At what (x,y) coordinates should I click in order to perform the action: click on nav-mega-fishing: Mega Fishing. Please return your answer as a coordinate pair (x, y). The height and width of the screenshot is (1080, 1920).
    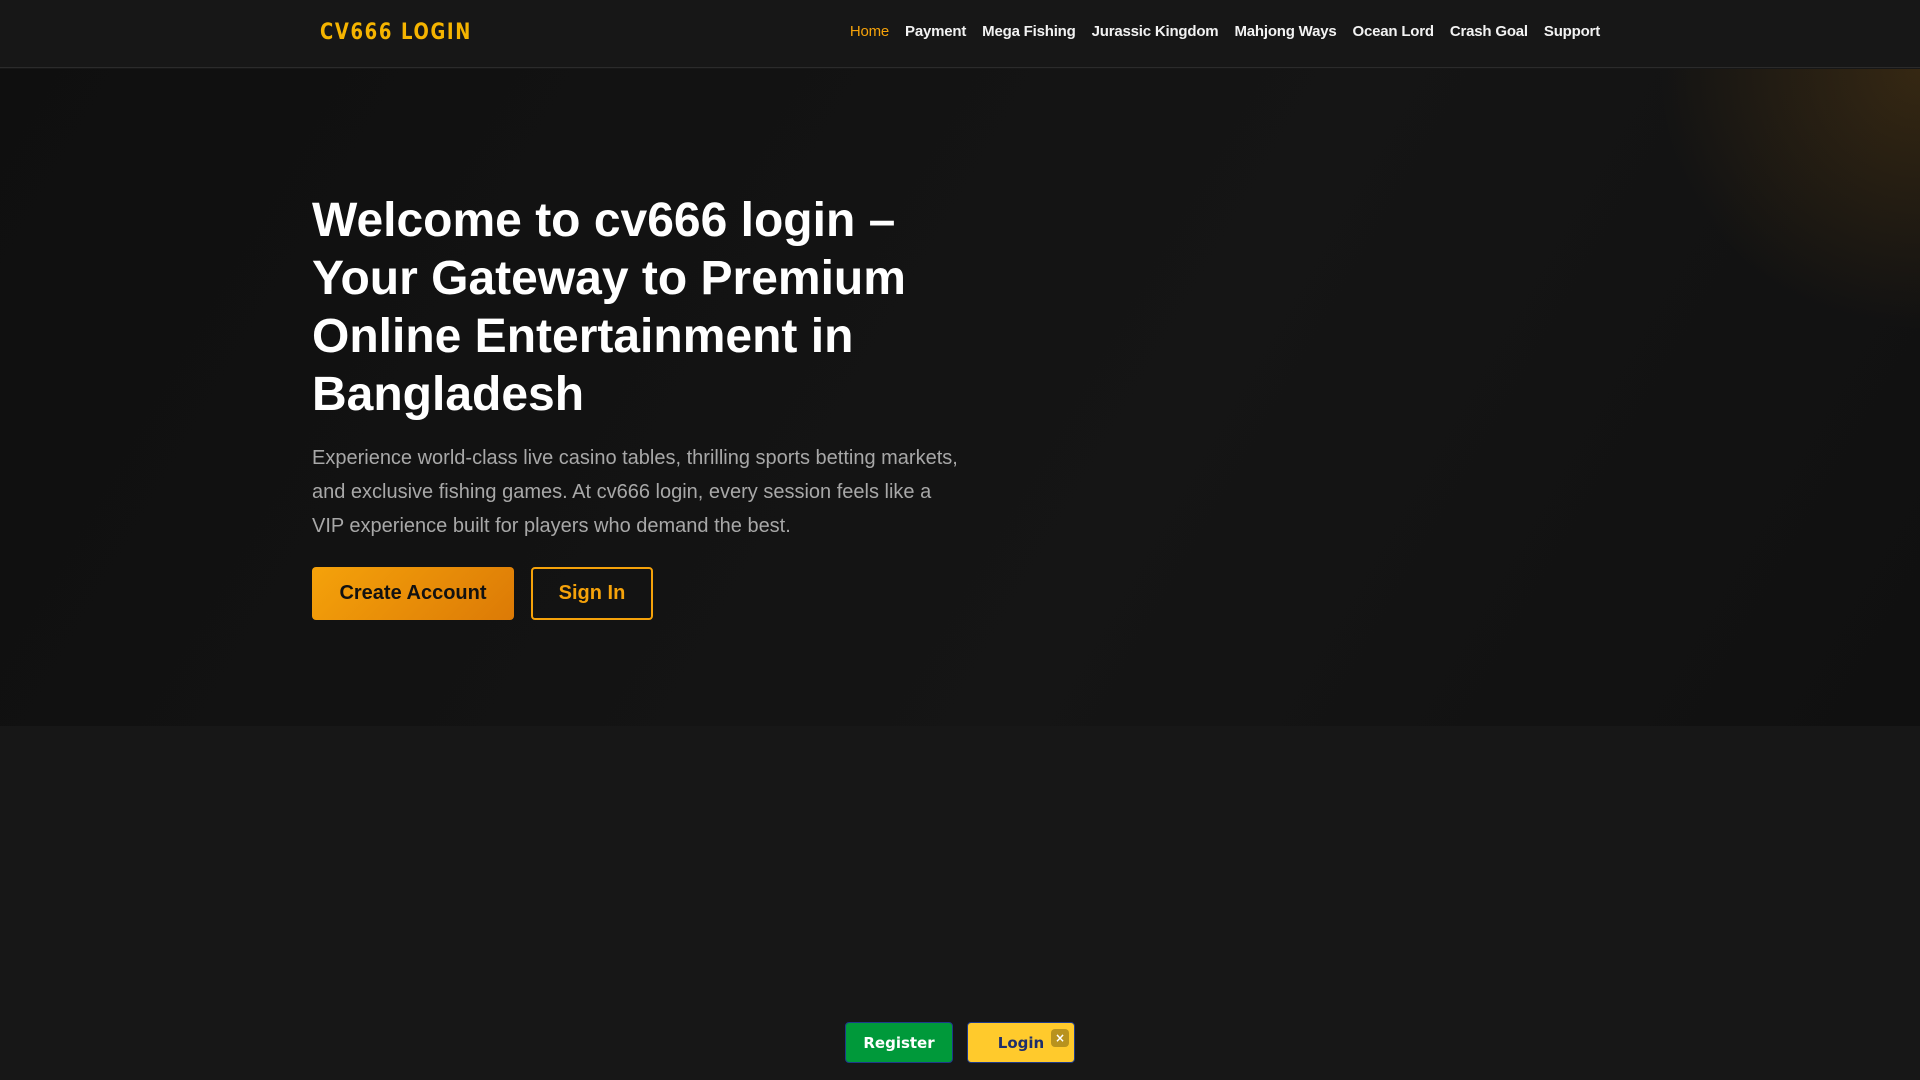
    Looking at the image, I should click on (1029, 31).